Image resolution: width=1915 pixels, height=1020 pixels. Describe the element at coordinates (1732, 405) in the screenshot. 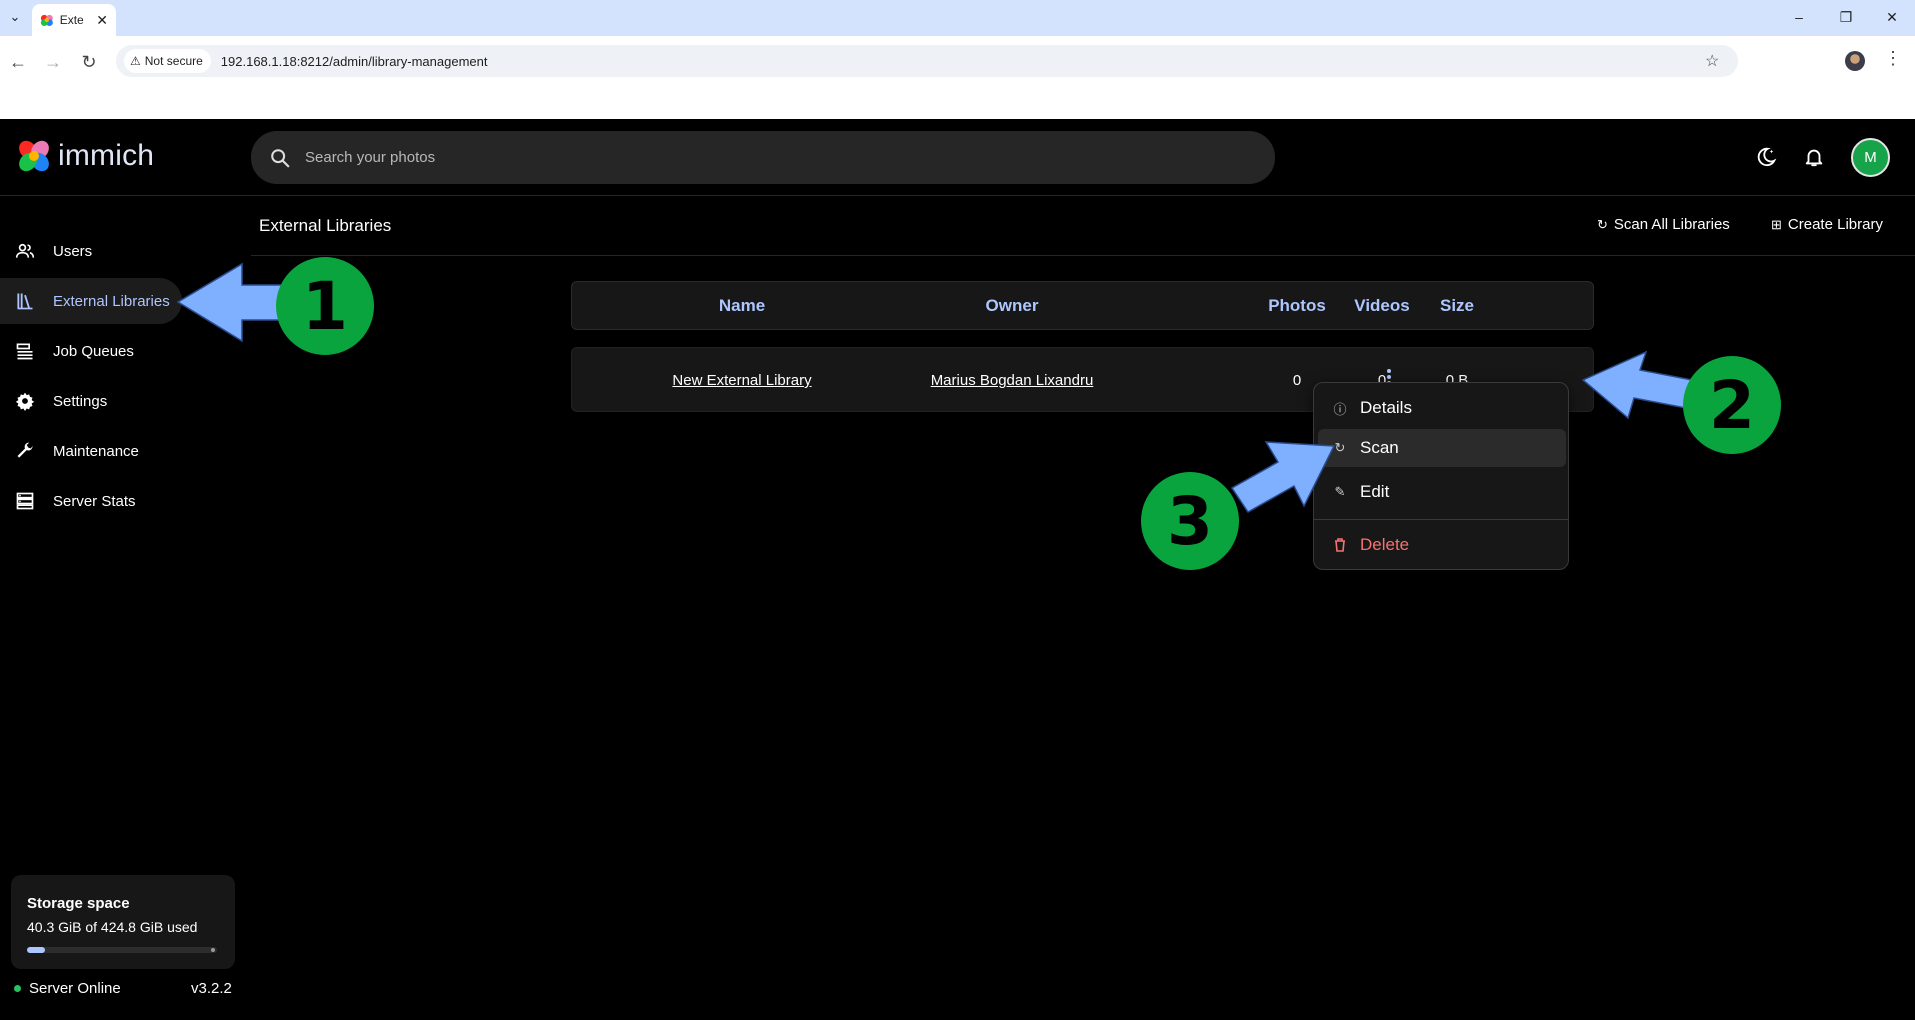

I see `annotation-number-2: 2` at that location.